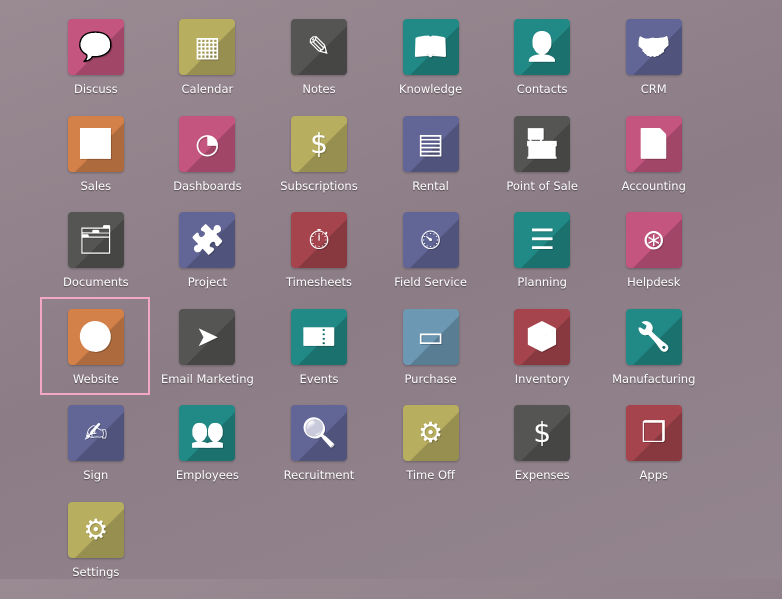  I want to click on app-tile: ✍, so click(95, 433).